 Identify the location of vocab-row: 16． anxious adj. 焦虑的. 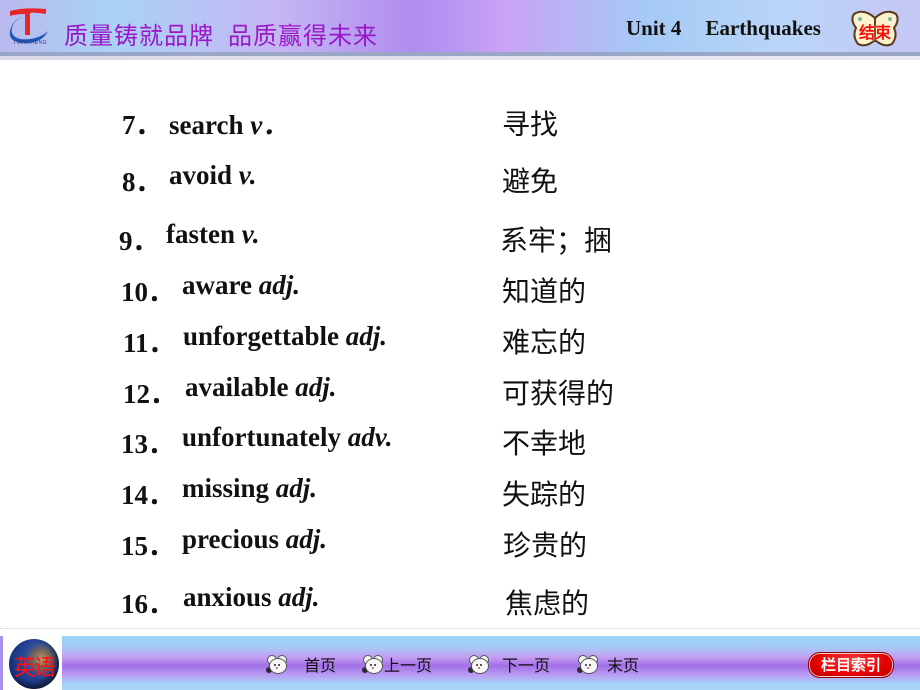
(460, 602).